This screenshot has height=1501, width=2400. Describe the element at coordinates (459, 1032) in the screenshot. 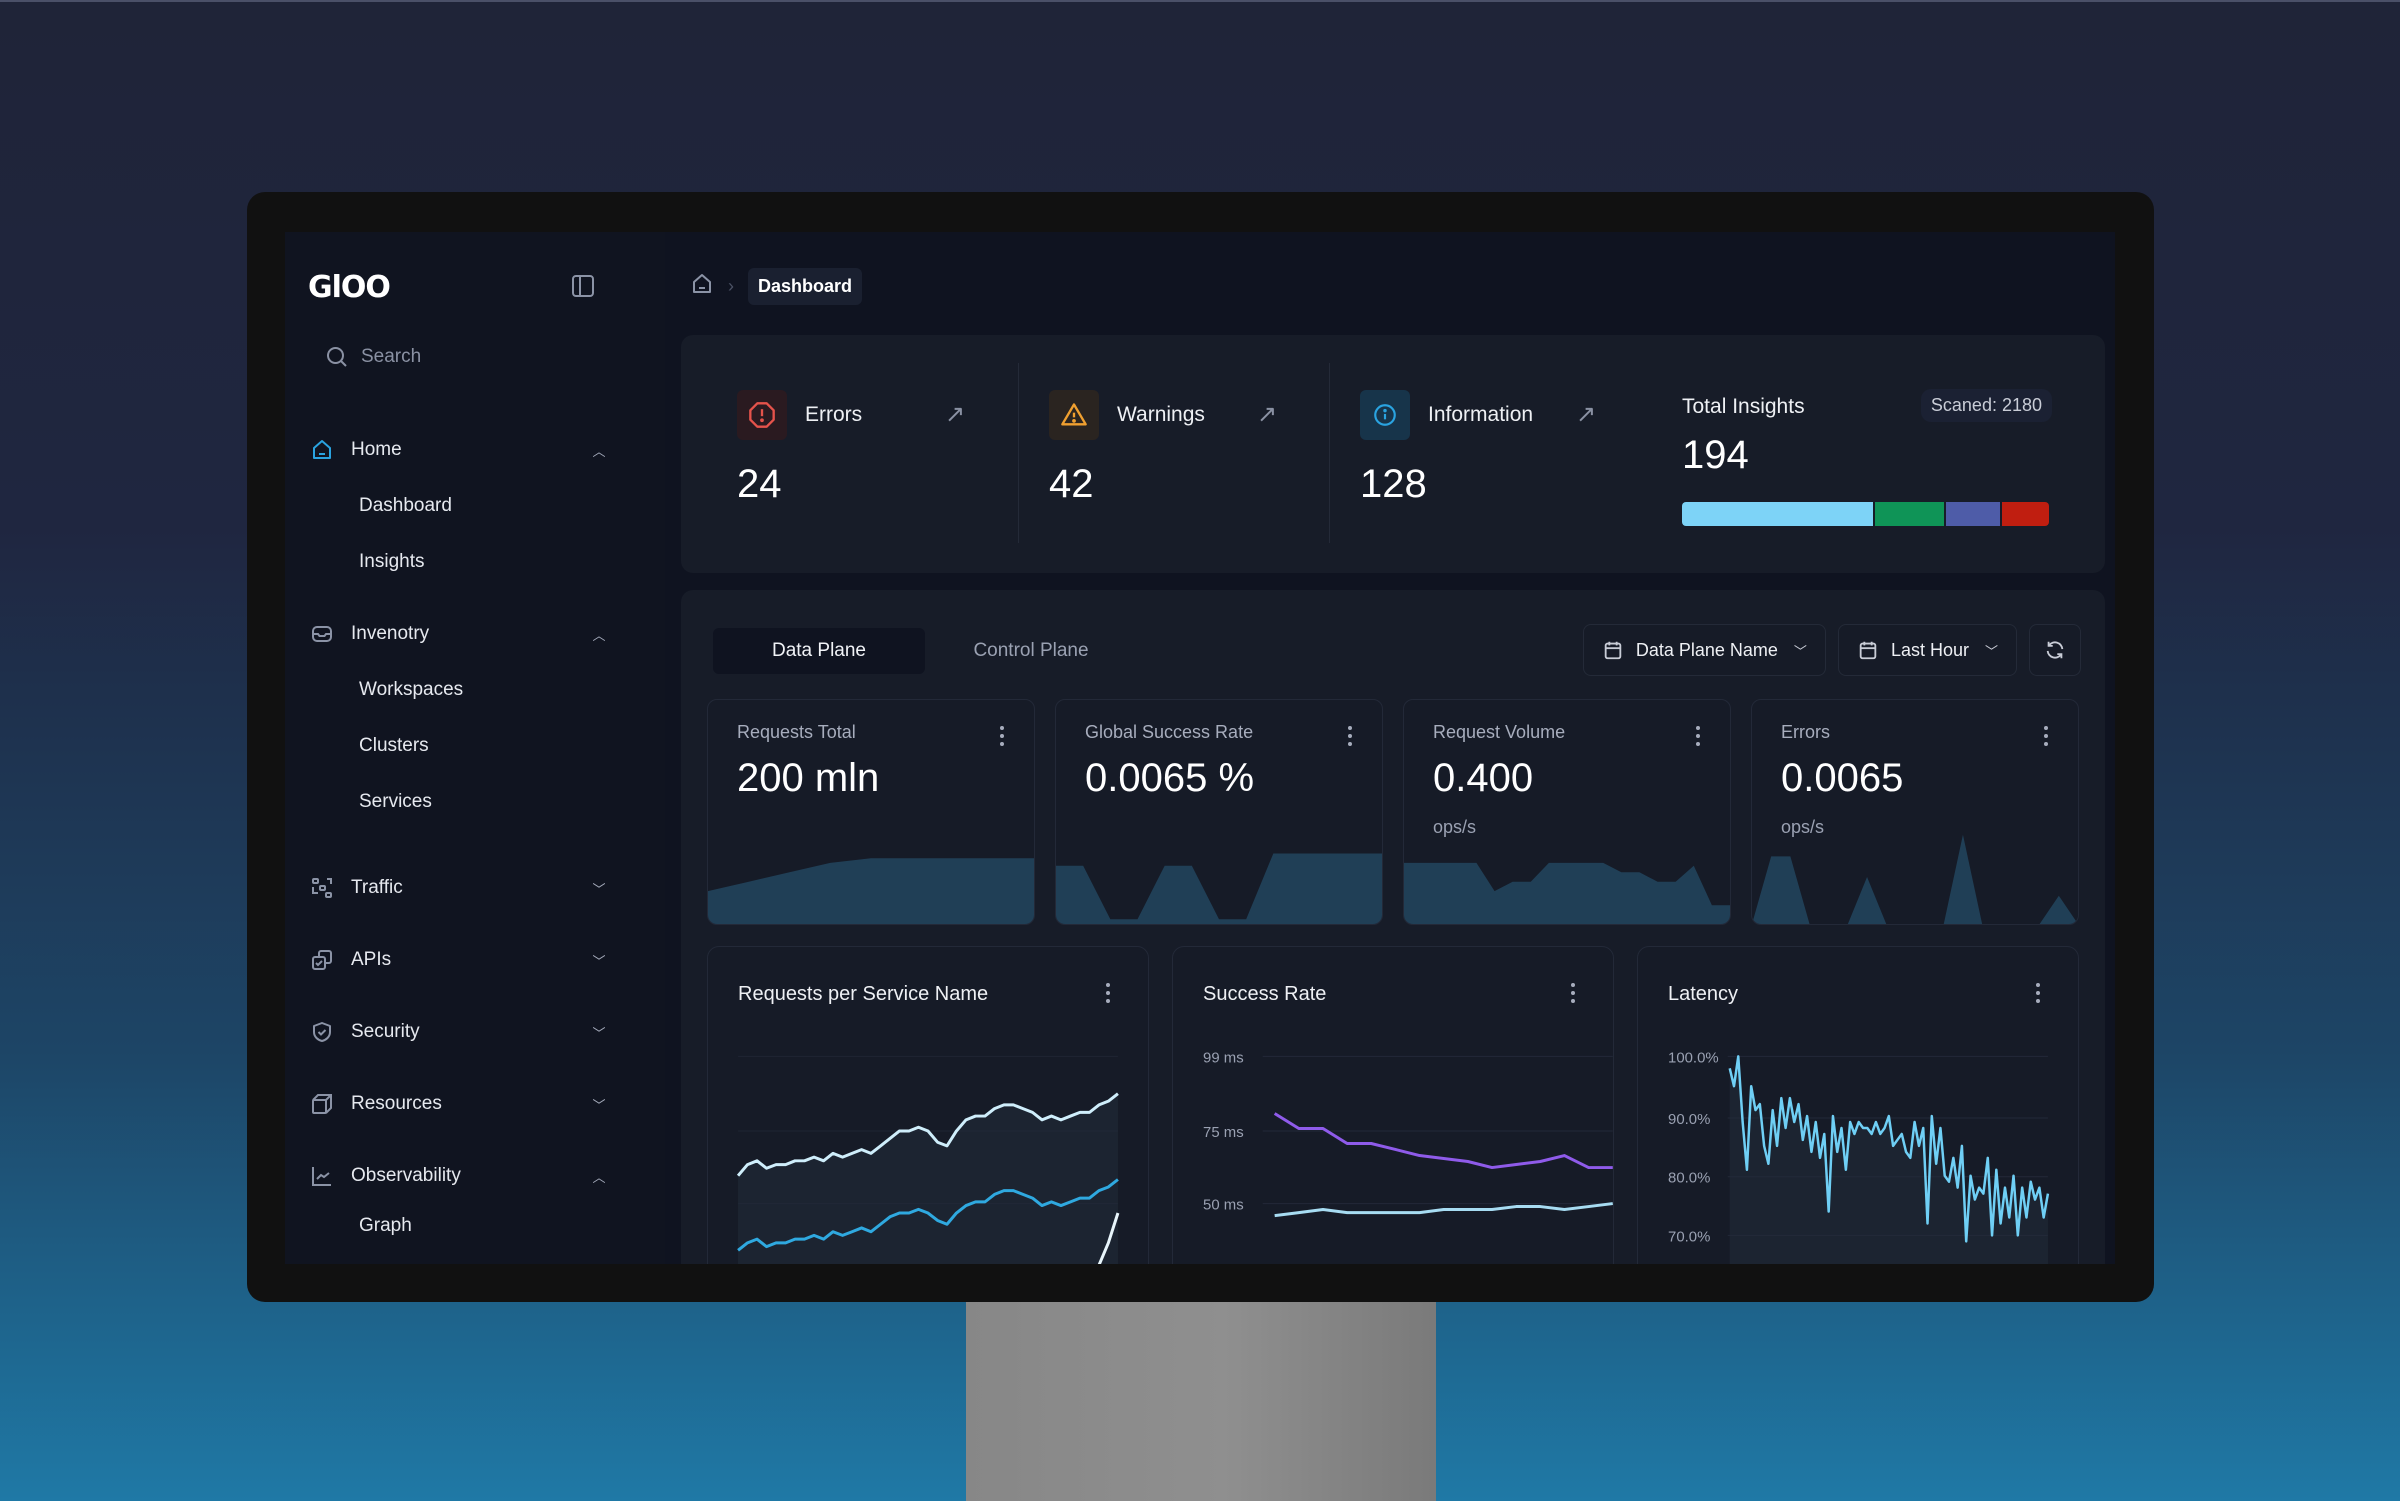

I see `sidebar-item-security: Security ﹀` at that location.